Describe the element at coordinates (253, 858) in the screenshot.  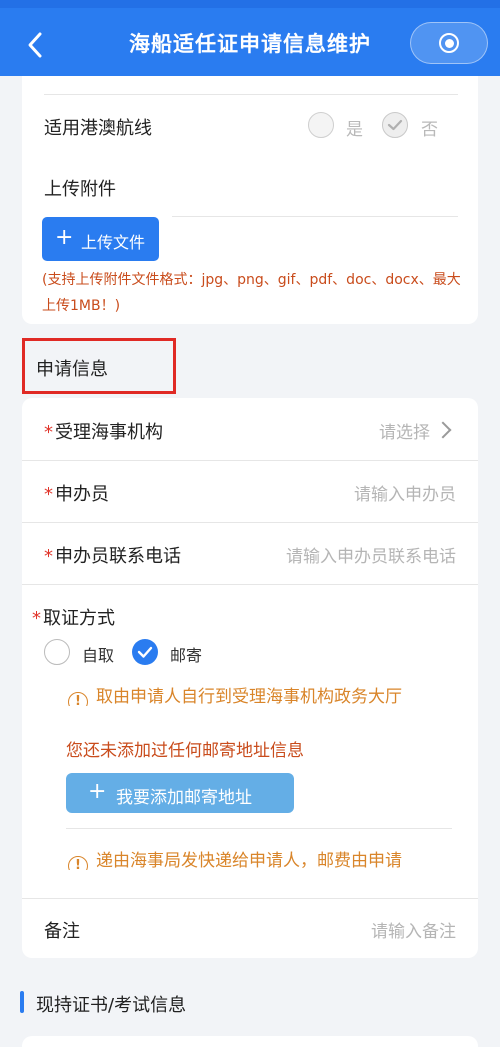
I see `mail-notice: ! 递由海事局发快递给申请人，邮费由申请` at that location.